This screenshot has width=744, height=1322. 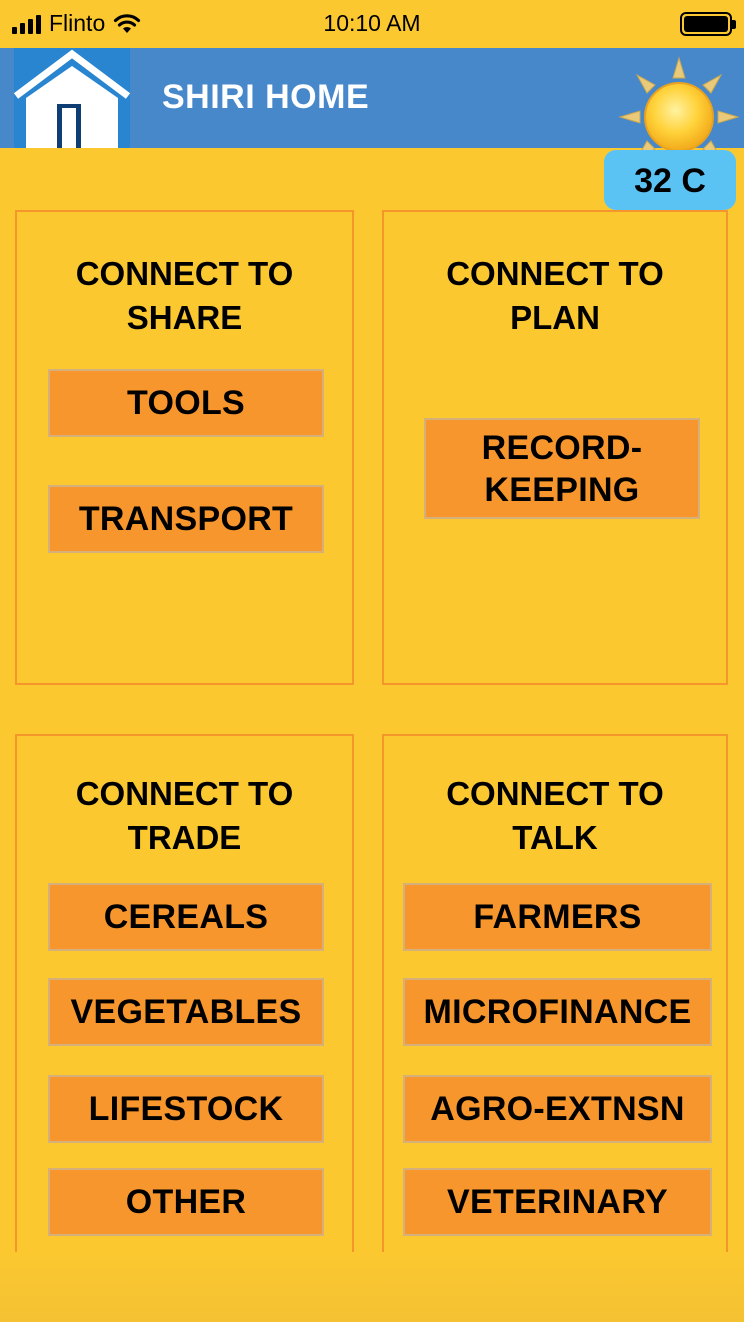 I want to click on lifestock-button: LIFESTOCK, so click(x=186, y=1109).